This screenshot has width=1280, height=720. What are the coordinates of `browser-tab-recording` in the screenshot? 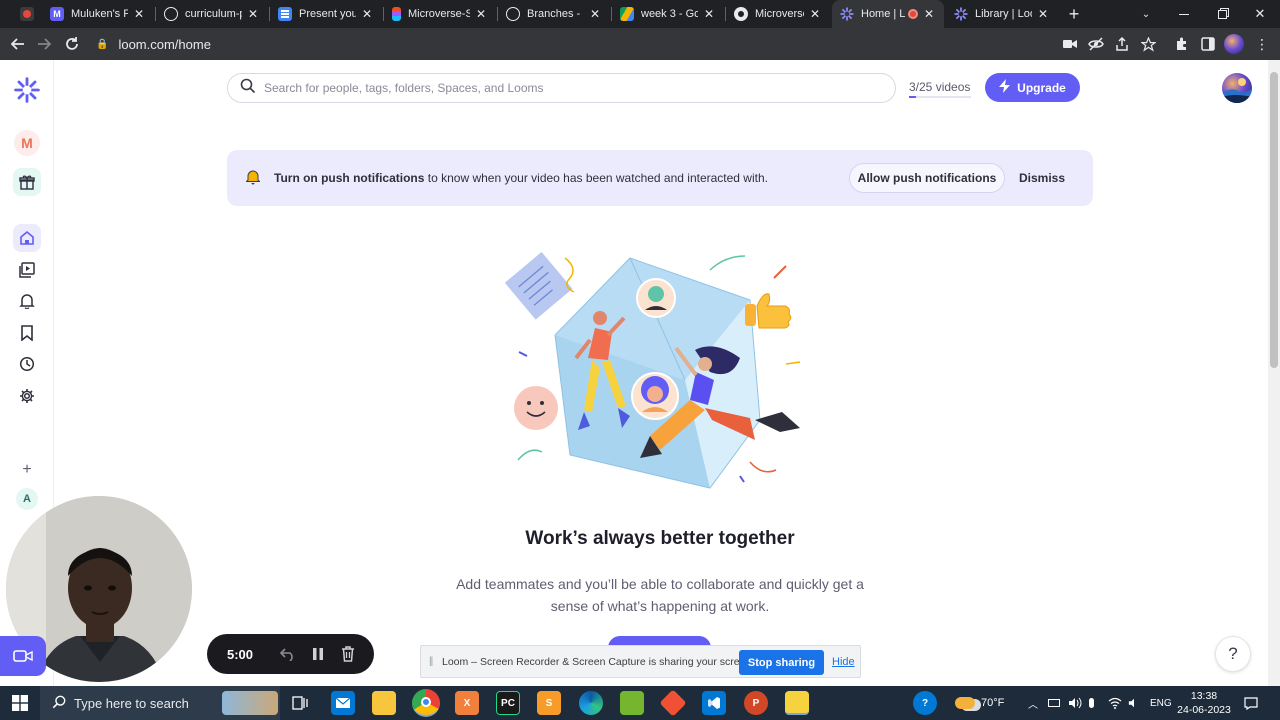 It's located at (25, 14).